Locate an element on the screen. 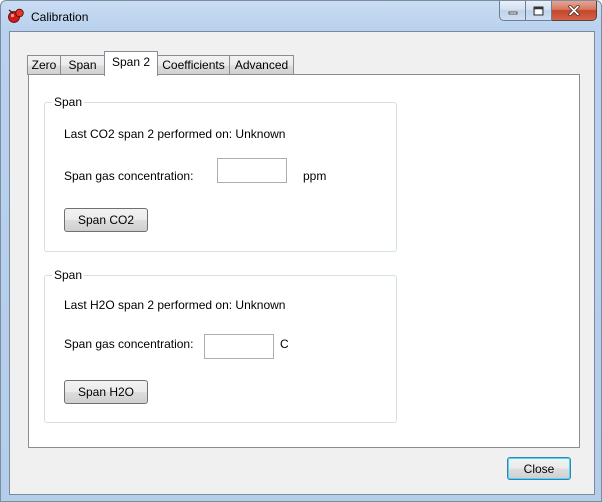 This screenshot has width=602, height=502. caption-buttons is located at coordinates (548, 11).